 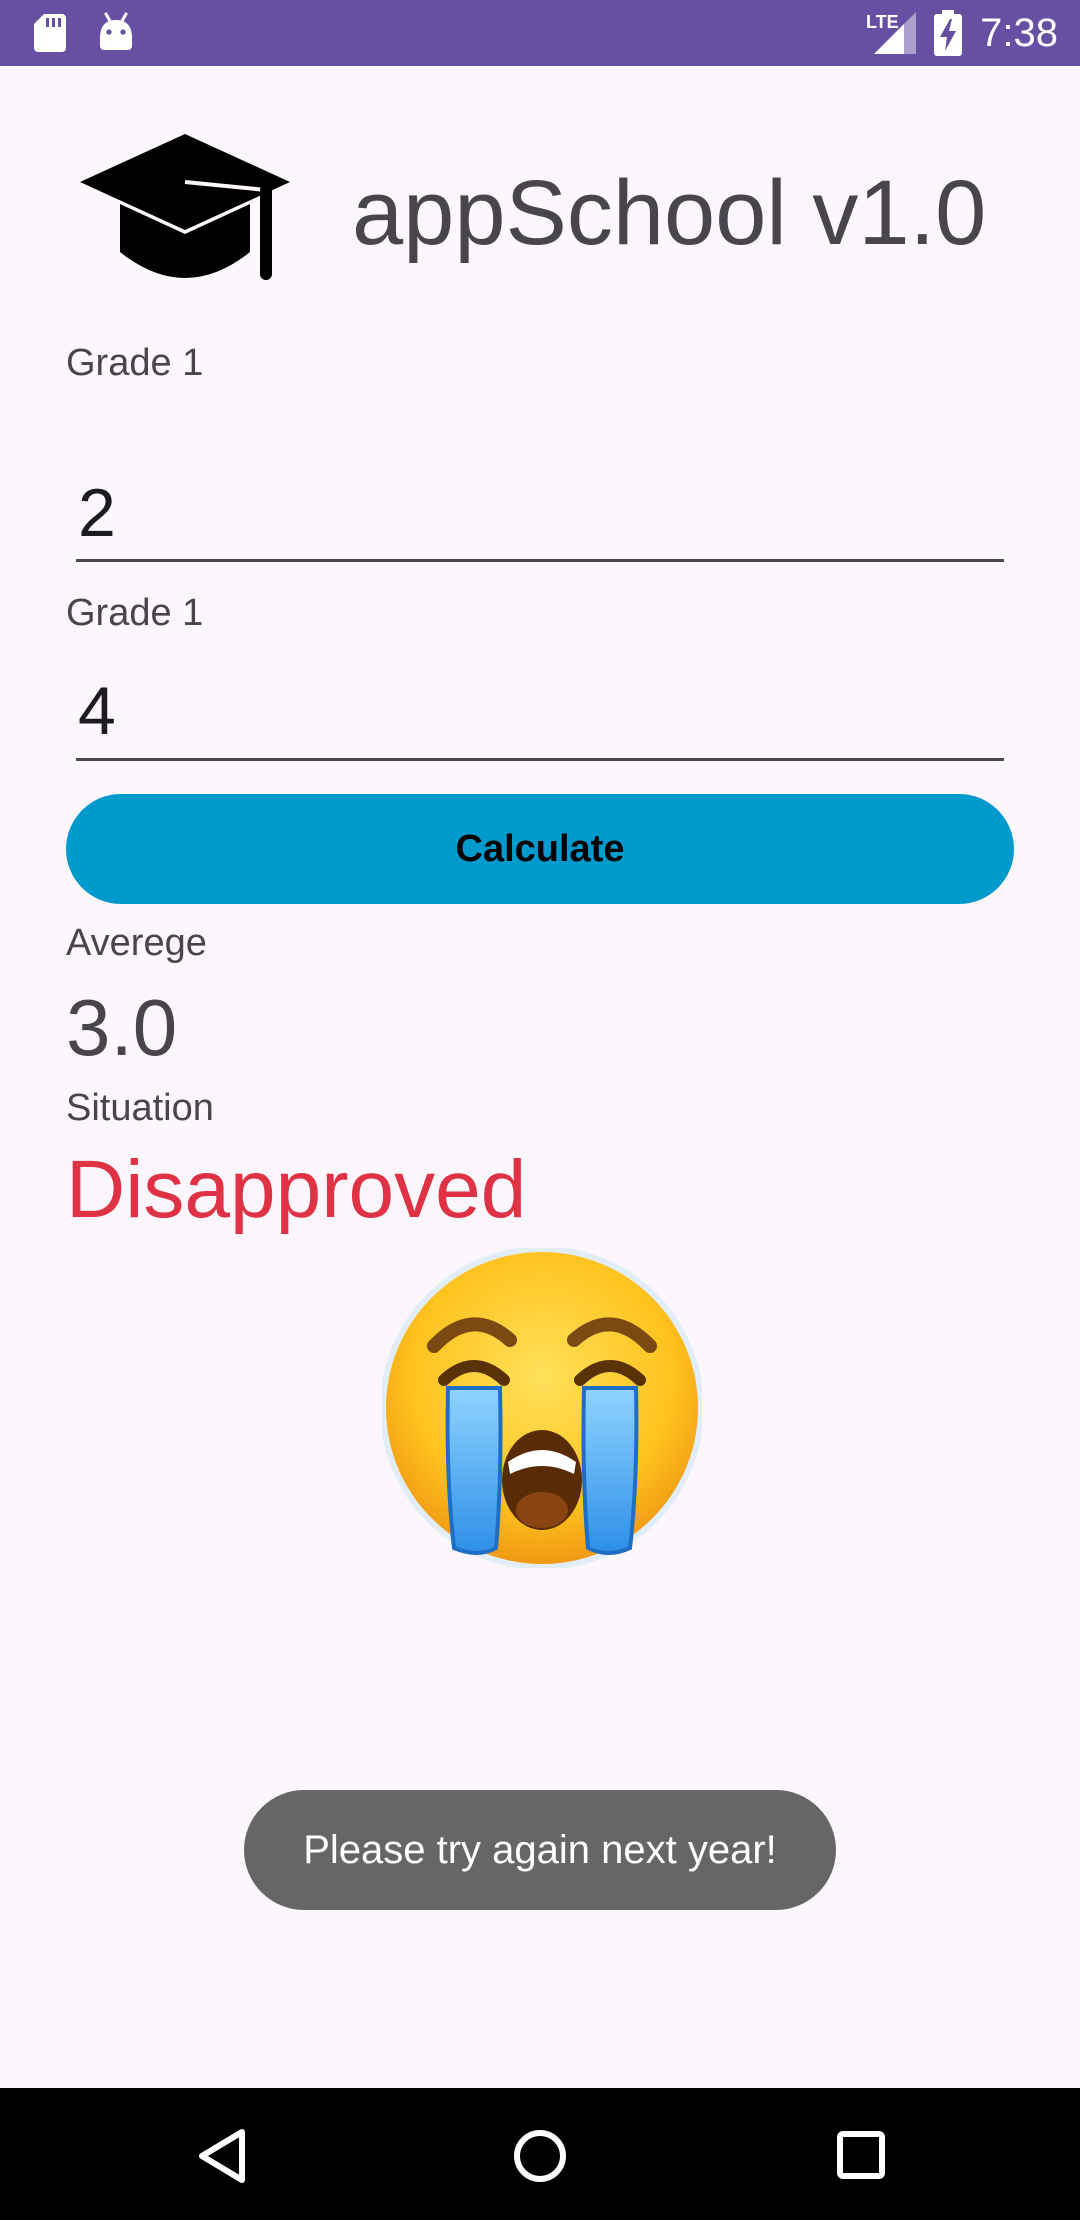 What do you see at coordinates (136, 943) in the screenshot?
I see `average-label: Averege` at bounding box center [136, 943].